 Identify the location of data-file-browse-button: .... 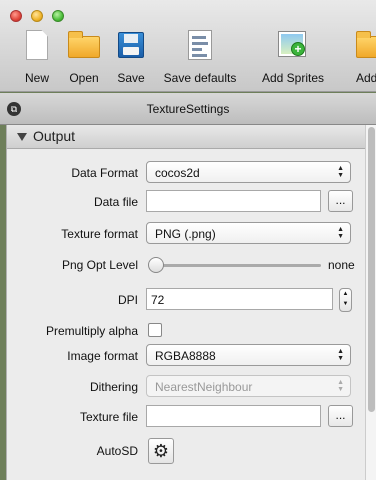
(340, 201).